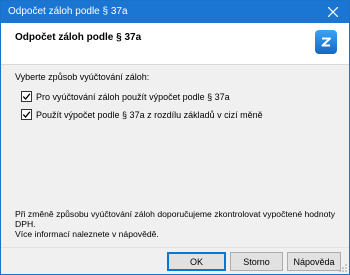  I want to click on app-logo-icon, so click(326, 42).